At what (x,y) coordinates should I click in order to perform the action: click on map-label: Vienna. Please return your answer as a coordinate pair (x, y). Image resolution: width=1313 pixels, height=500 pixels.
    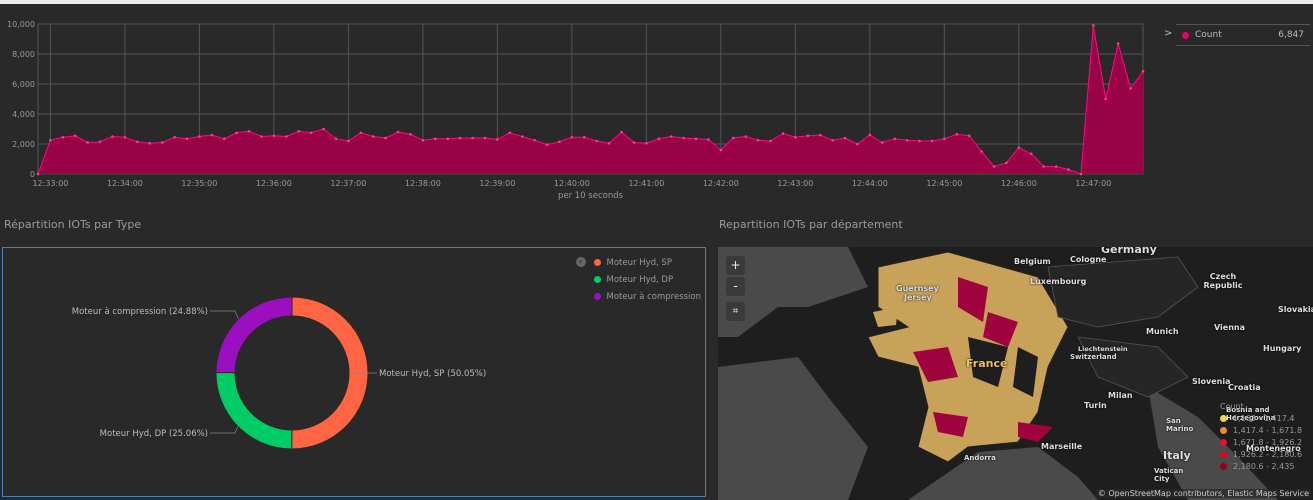
    Looking at the image, I should click on (1230, 327).